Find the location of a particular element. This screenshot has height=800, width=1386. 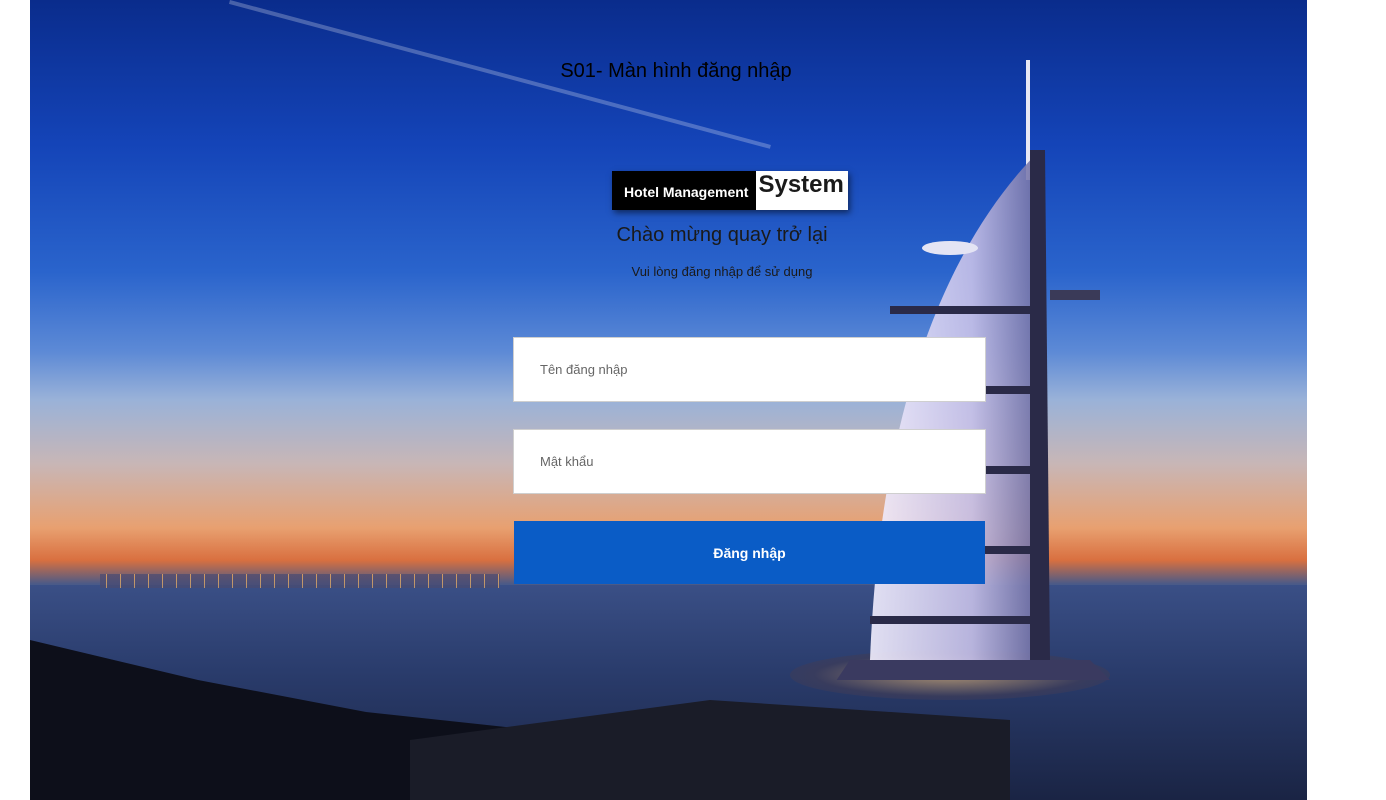

login-subtitle: Vui lòng đăng nhập để sử dụng is located at coordinates (722, 271).